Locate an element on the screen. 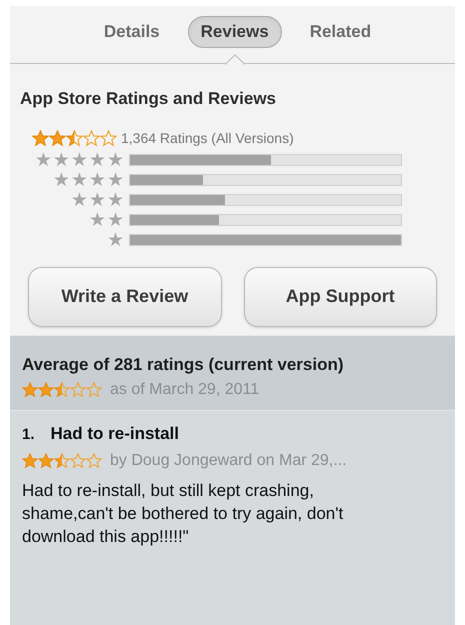 The height and width of the screenshot is (625, 465). star-label: ★★★ is located at coordinates (97, 200).